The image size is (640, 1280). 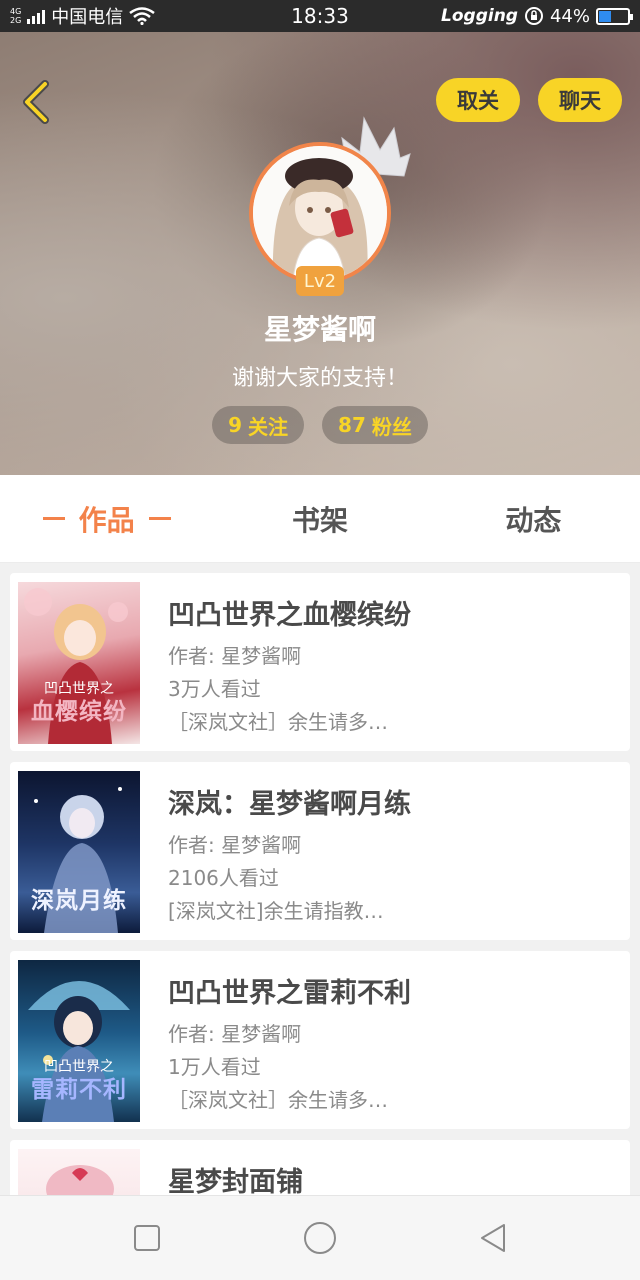 I want to click on network-bottom-label: 2G, so click(x=16, y=20).